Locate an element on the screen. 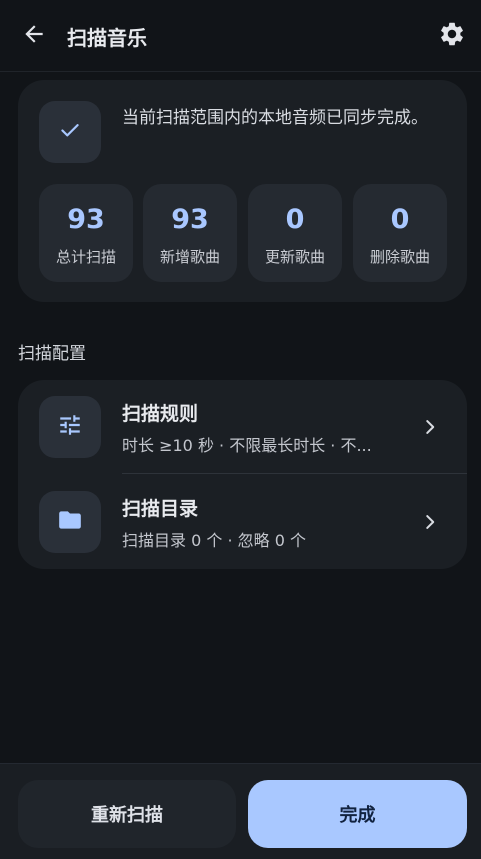 The width and height of the screenshot is (481, 859). page-title: 扫描音乐 is located at coordinates (107, 38).